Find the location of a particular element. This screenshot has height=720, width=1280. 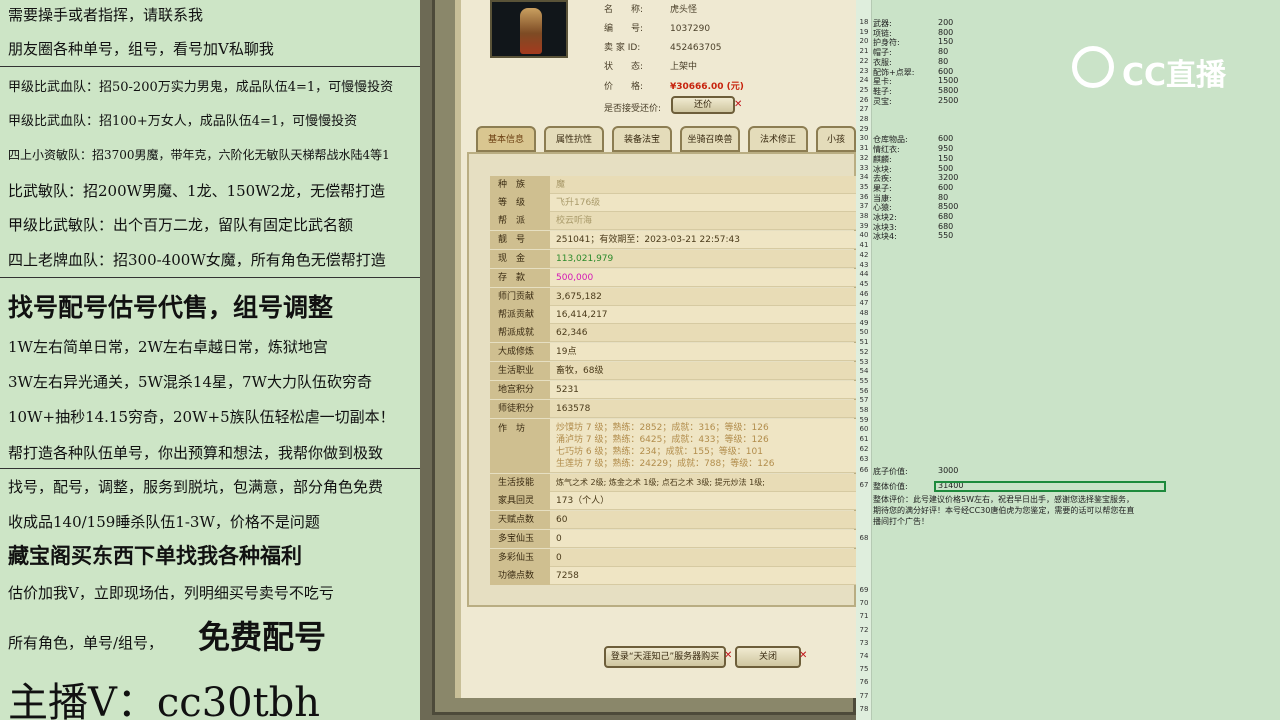

close-x-icon: ✕ is located at coordinates (738, 104).